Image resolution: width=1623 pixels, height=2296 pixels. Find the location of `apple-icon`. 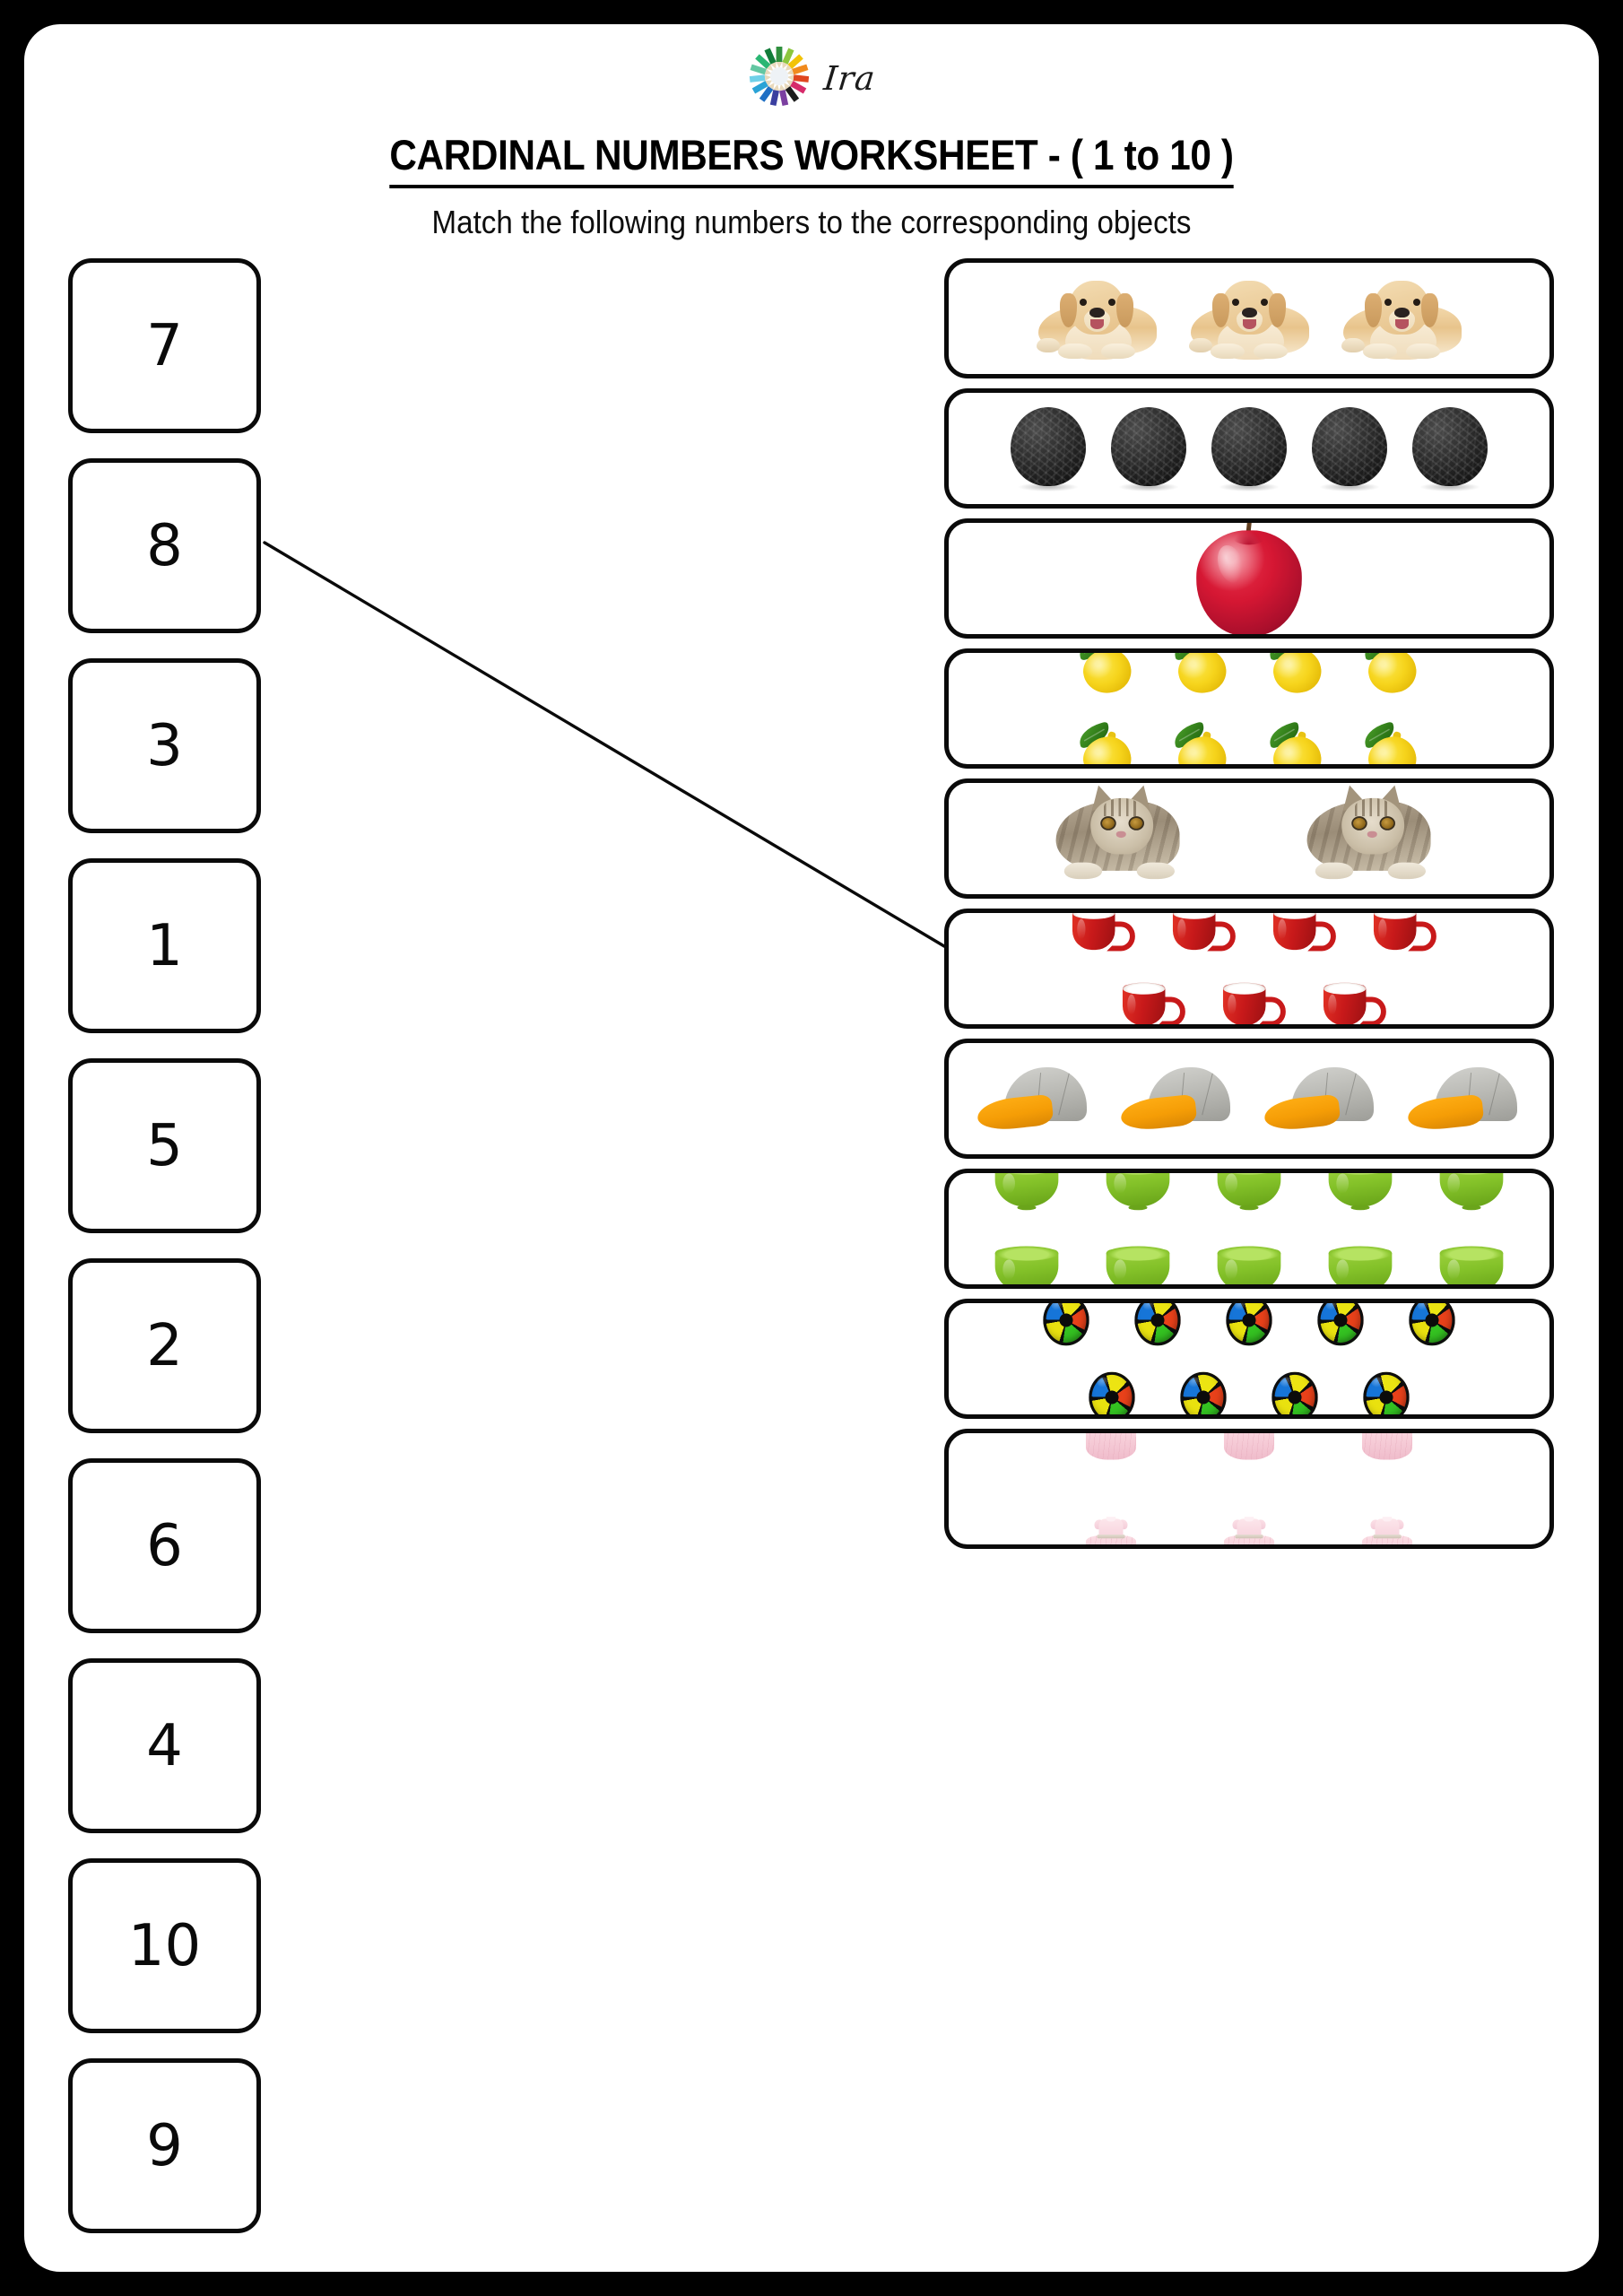

apple-icon is located at coordinates (1249, 578).